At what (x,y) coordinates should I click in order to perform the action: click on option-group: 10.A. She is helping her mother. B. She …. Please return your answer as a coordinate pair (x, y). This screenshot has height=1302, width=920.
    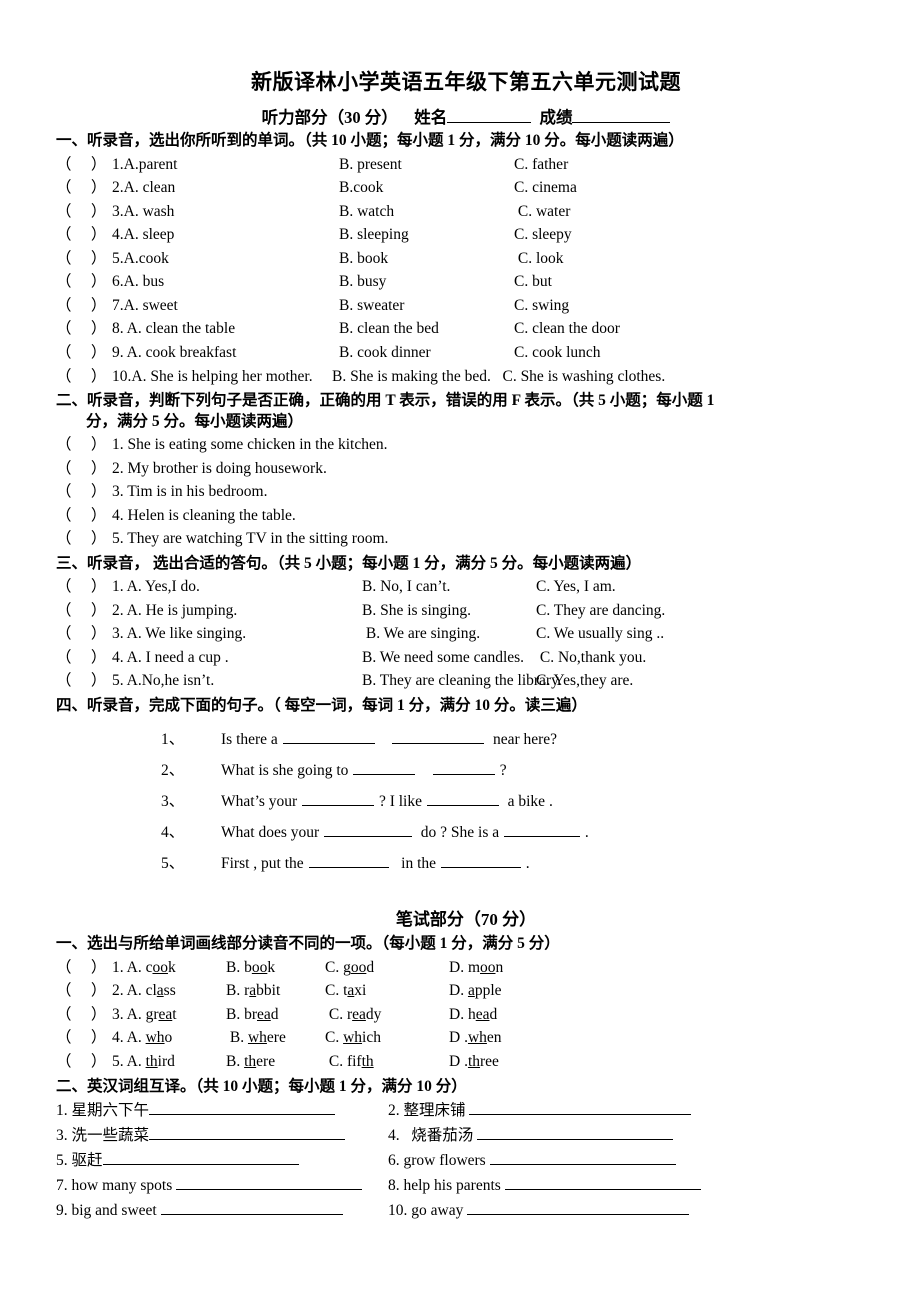
    Looking at the image, I should click on (388, 377).